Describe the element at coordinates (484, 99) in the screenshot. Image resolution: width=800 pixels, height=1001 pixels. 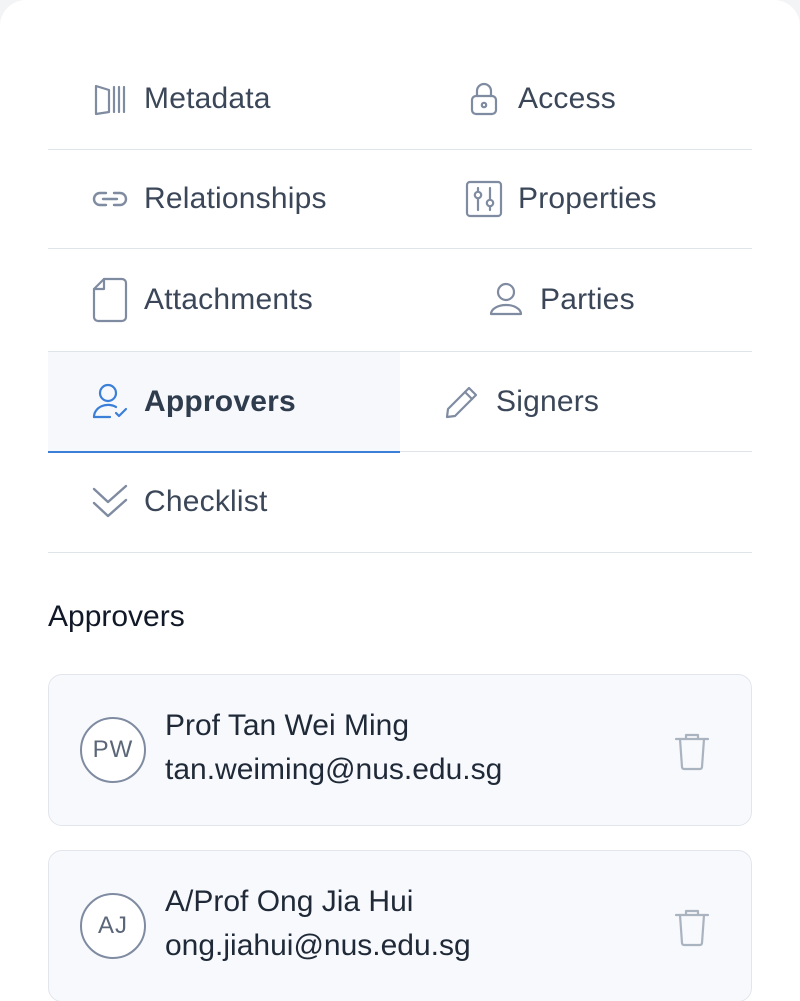
I see `lock-icon` at that location.